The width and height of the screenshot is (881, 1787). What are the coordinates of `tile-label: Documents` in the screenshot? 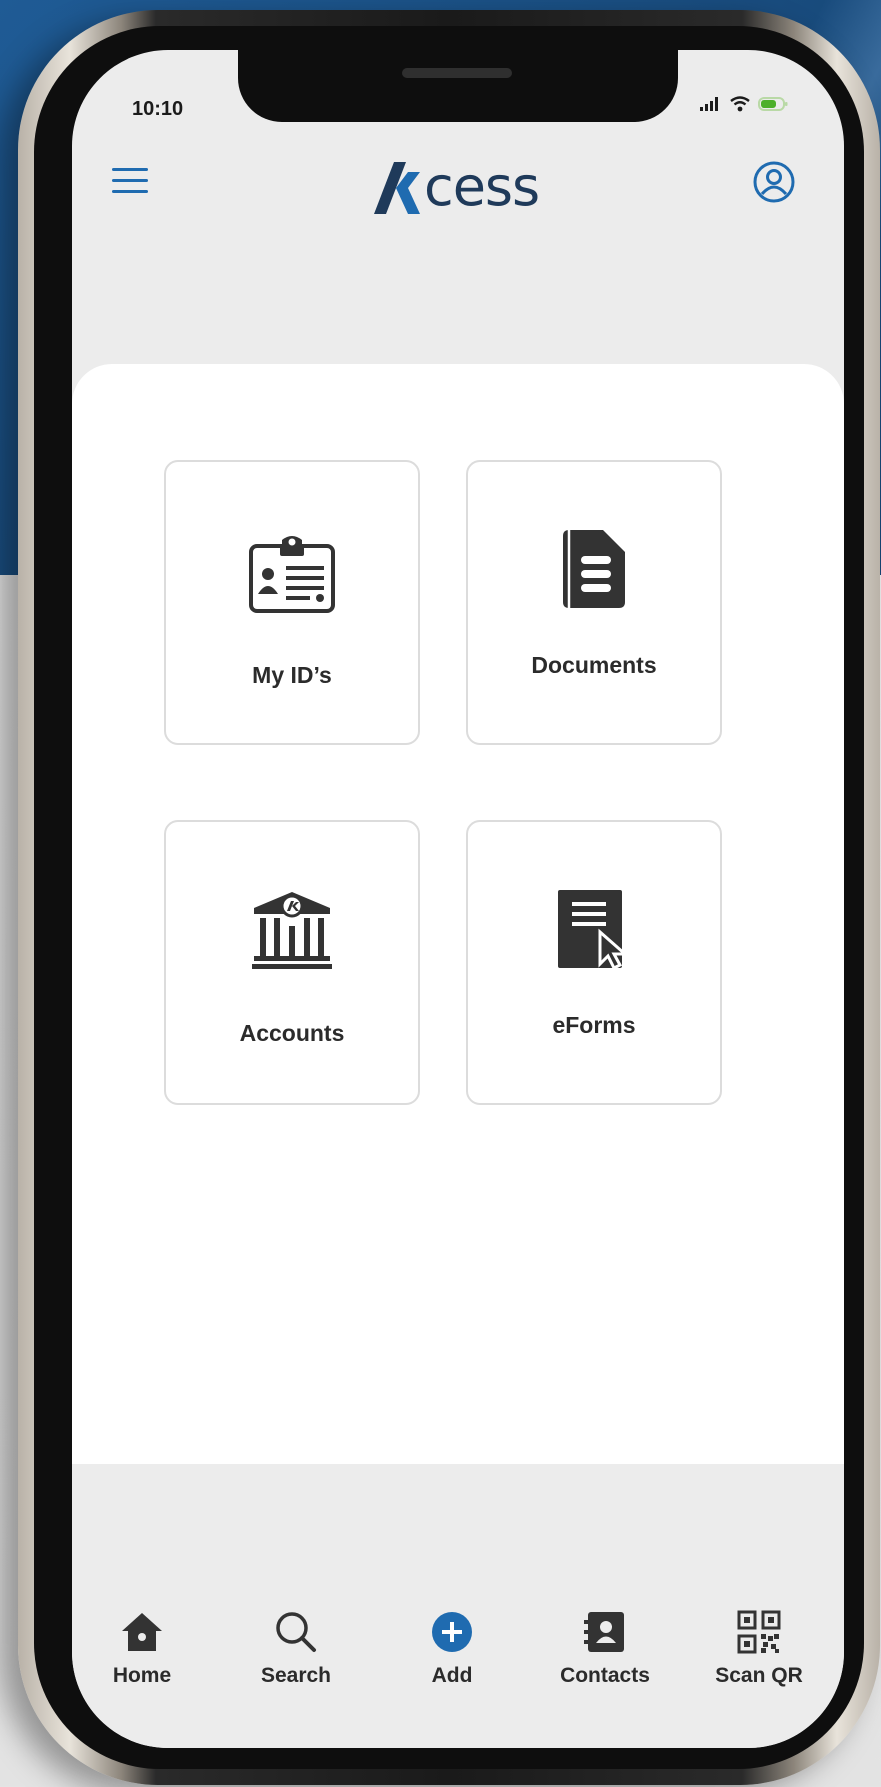 It's located at (594, 665).